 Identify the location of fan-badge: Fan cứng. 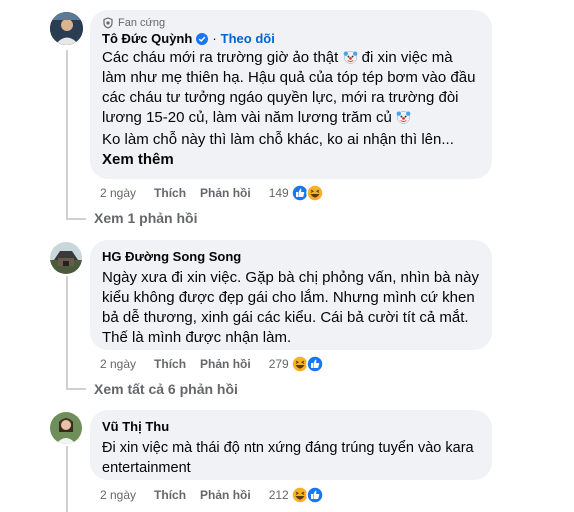
(291, 23).